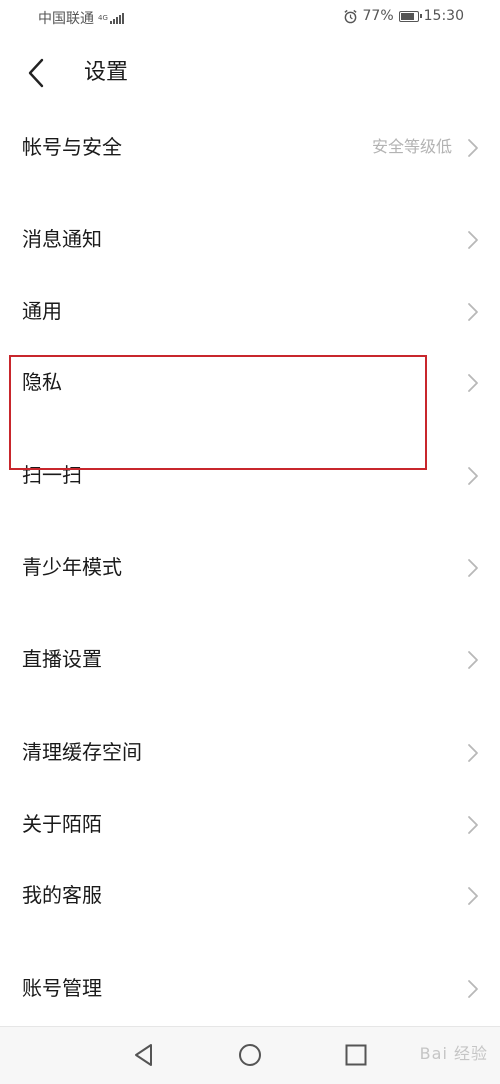 Image resolution: width=500 pixels, height=1084 pixels. What do you see at coordinates (378, 16) in the screenshot?
I see `battery-percent: 77%` at bounding box center [378, 16].